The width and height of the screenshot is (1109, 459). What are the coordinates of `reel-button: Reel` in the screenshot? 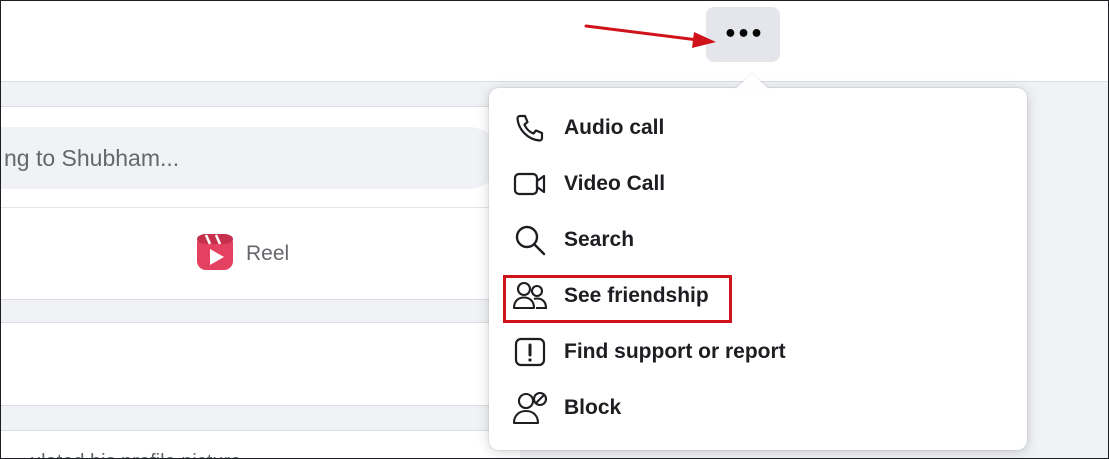 It's located at (242, 254).